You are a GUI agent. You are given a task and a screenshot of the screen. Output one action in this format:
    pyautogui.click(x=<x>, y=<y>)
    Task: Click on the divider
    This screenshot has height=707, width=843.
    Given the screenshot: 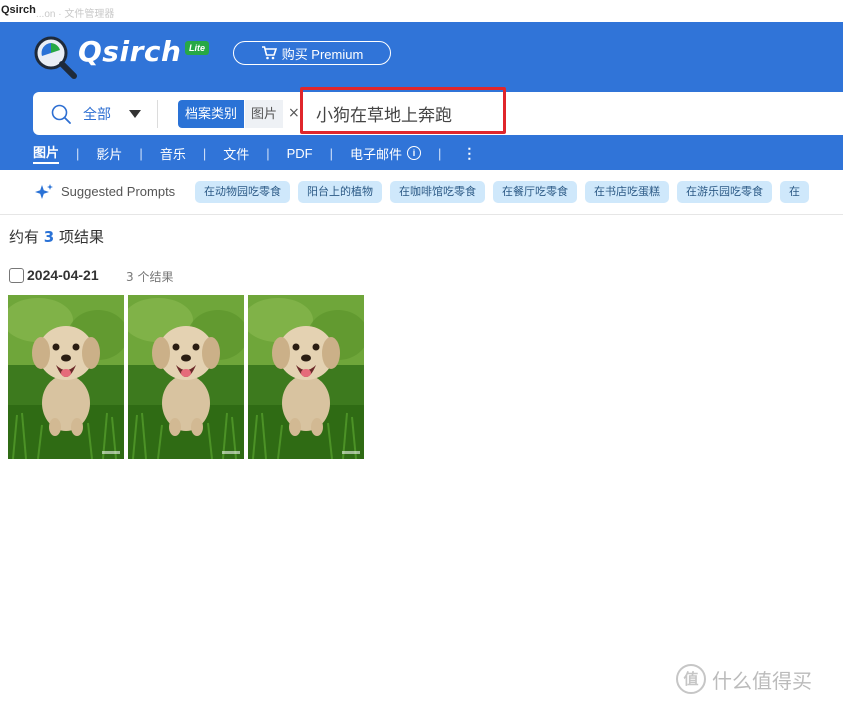 What is the action you would take?
    pyautogui.click(x=157, y=114)
    